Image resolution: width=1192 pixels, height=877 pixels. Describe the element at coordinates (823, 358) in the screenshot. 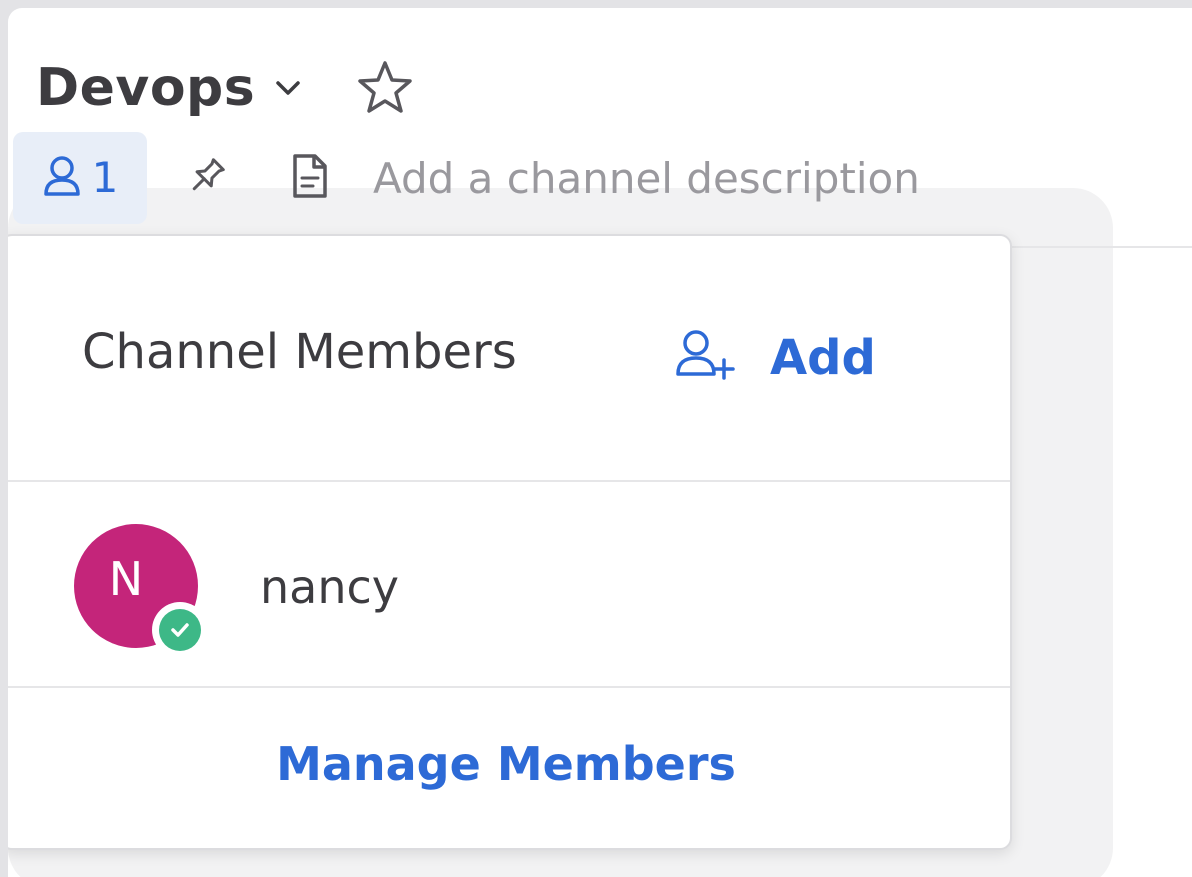

I see `add-members-label: Add` at that location.